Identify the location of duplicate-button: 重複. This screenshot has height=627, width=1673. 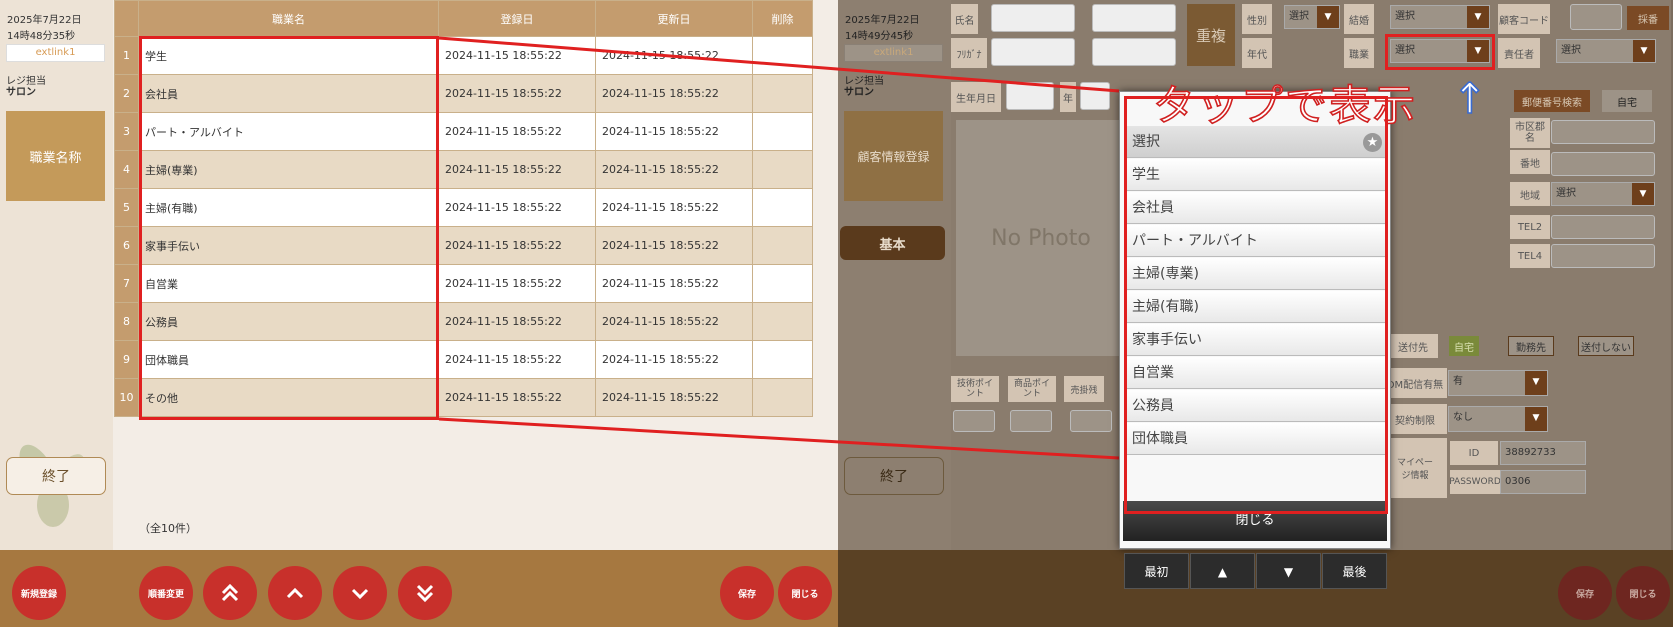
(1211, 35).